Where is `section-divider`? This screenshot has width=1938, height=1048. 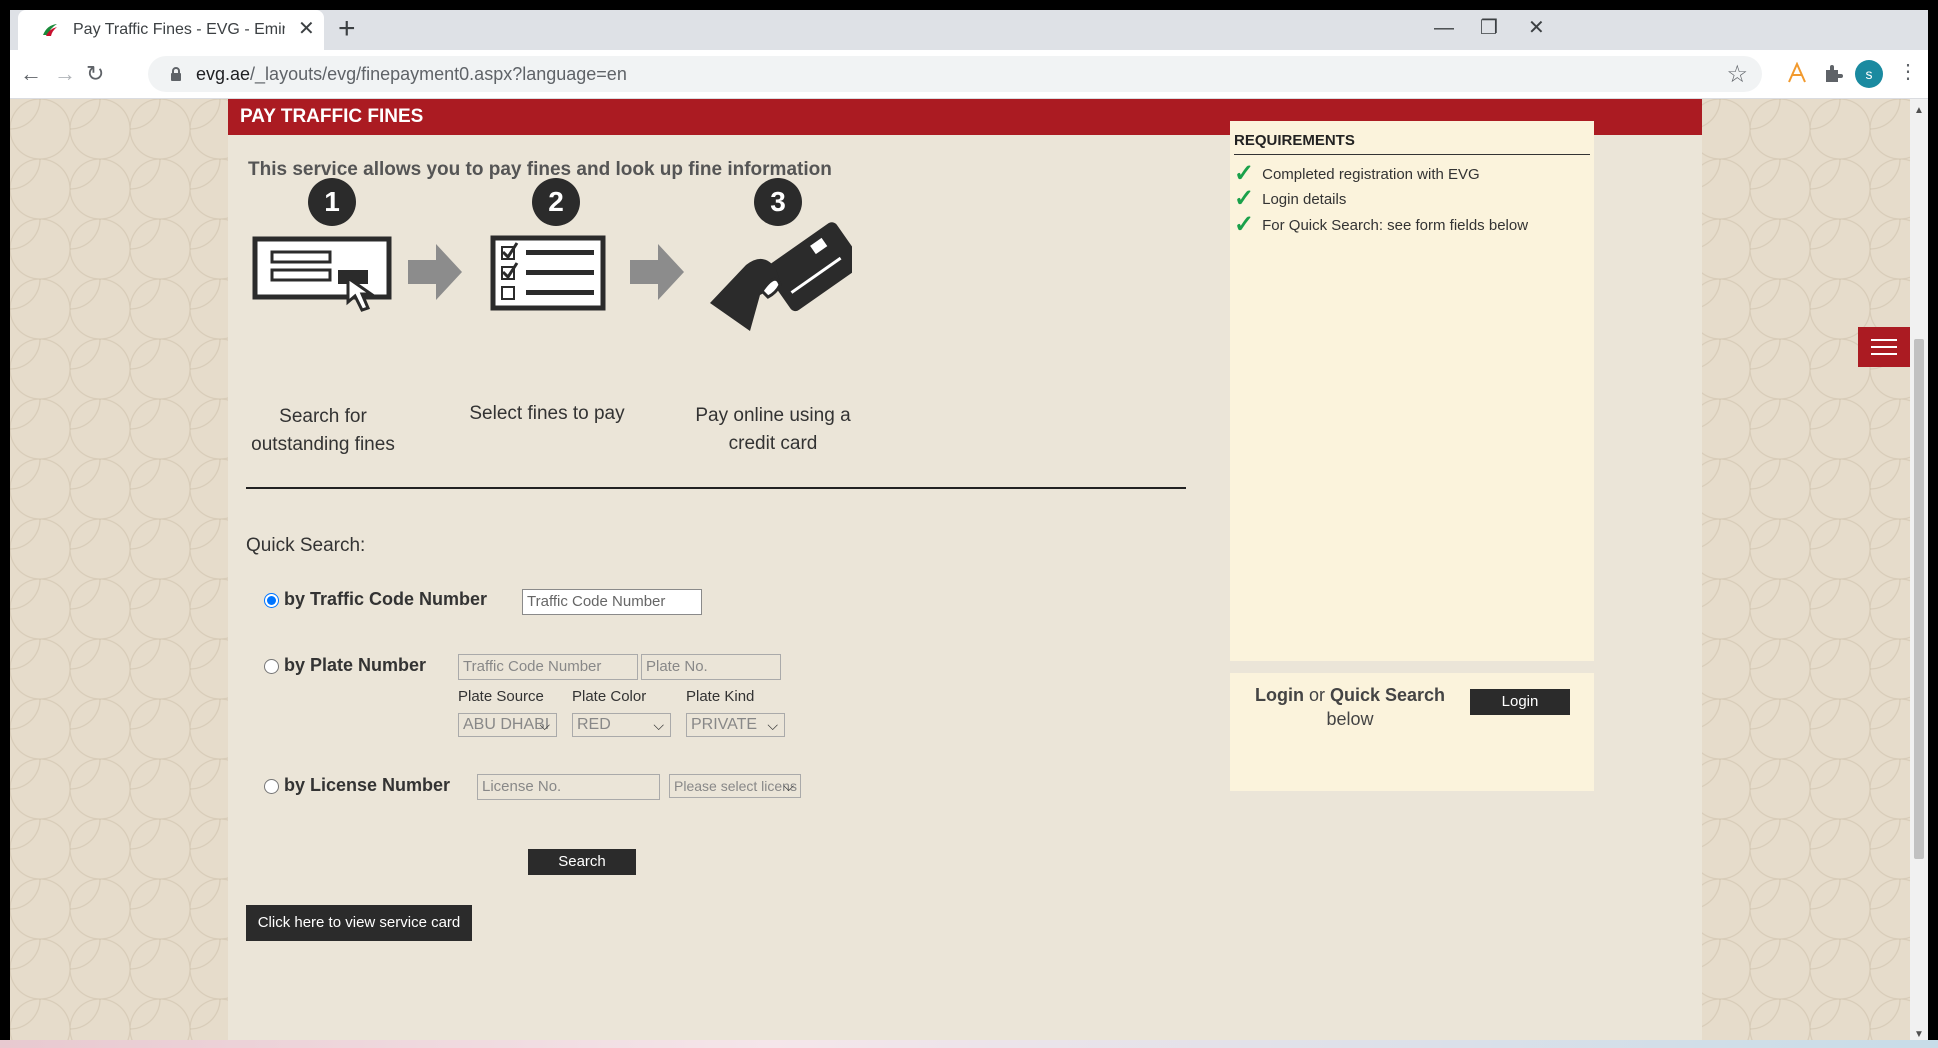
section-divider is located at coordinates (716, 488).